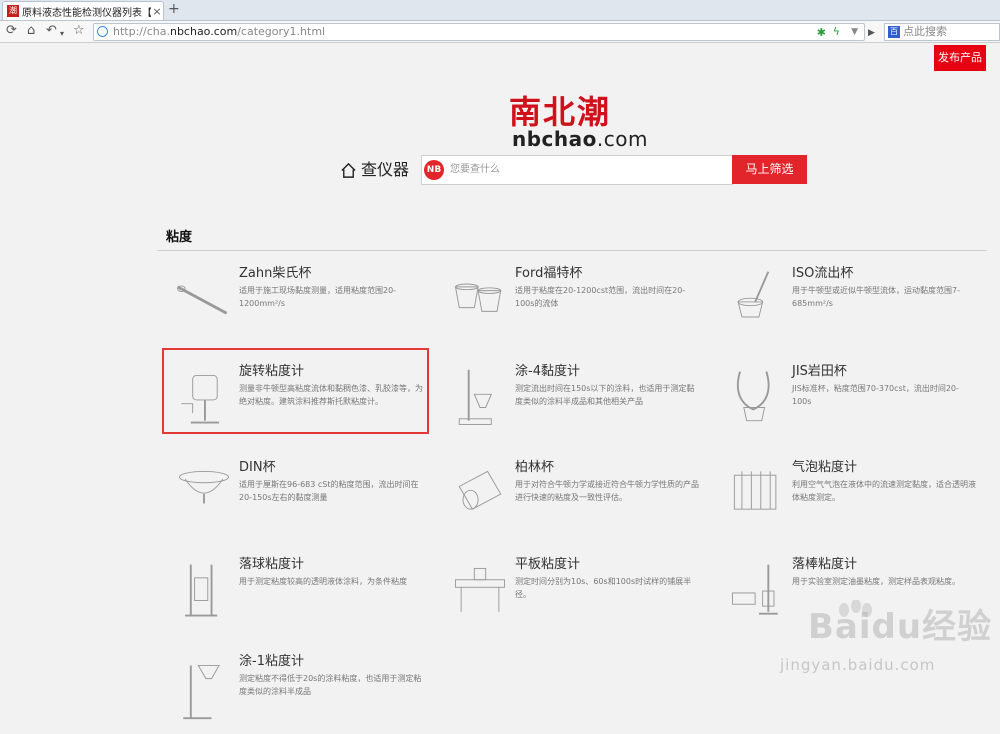  I want to click on plate-viscometer-icon, so click(480, 592).